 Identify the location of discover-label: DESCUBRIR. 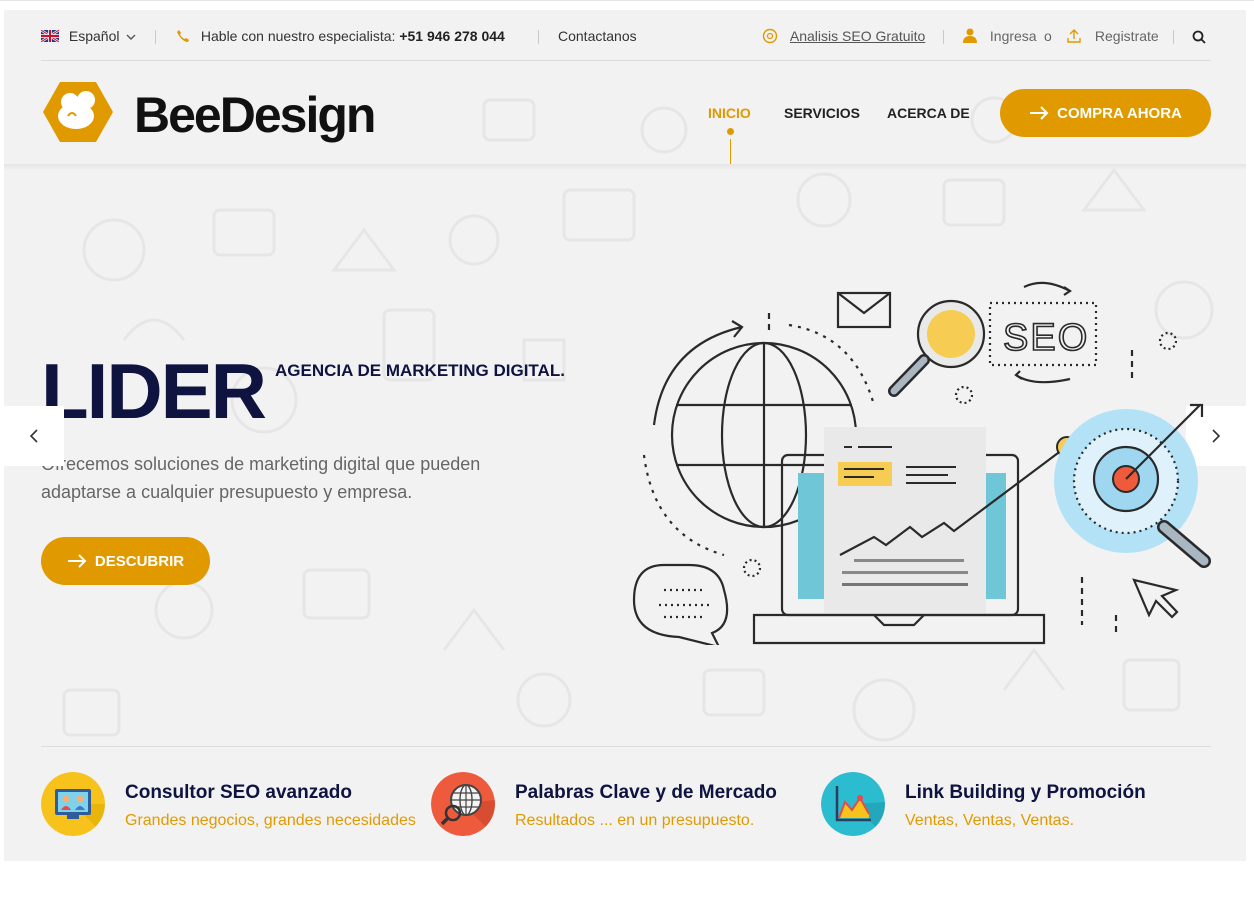
(139, 561).